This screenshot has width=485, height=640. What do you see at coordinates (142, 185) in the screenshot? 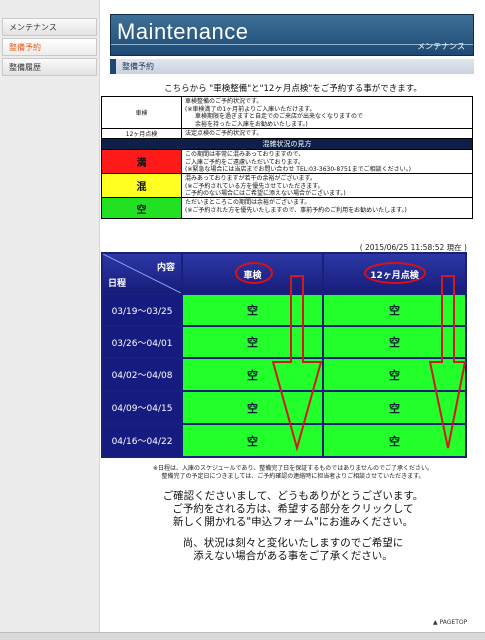
I see `legend-symbol-crowded: 混` at bounding box center [142, 185].